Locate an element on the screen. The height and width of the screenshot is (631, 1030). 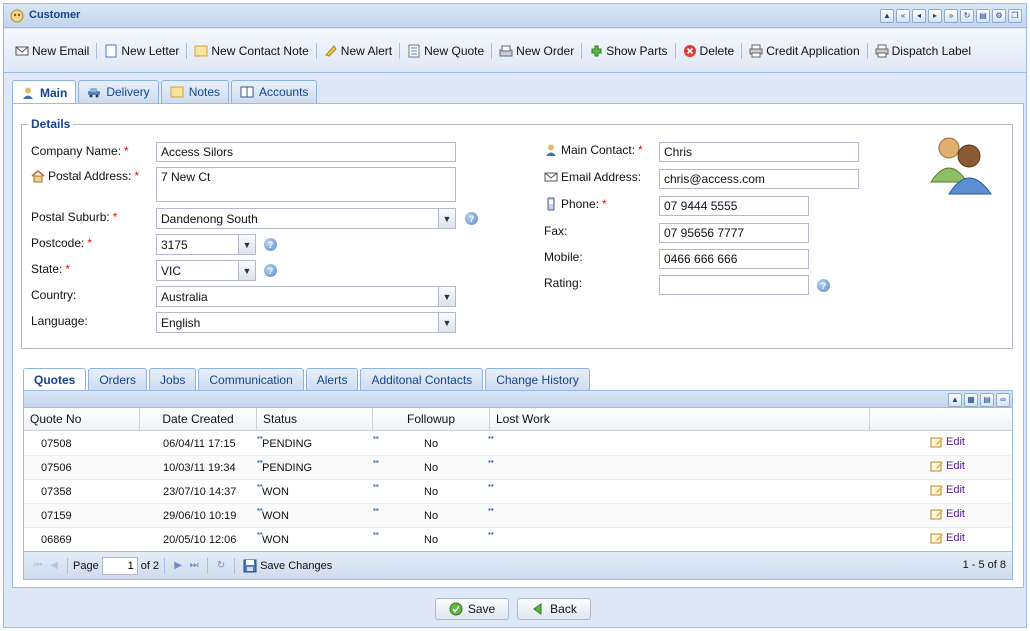
postal-suburb-select: Dandenong South ▼ is located at coordinates (306, 218).